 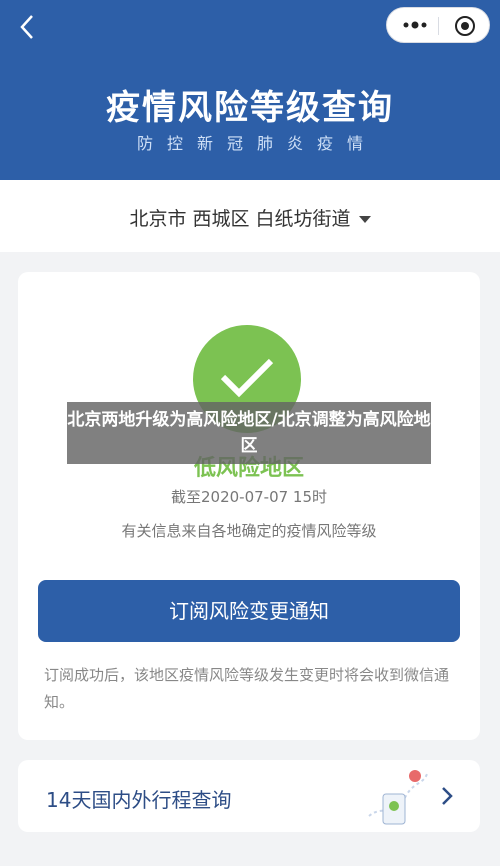 I want to click on mini-program-capsule, so click(x=438, y=25).